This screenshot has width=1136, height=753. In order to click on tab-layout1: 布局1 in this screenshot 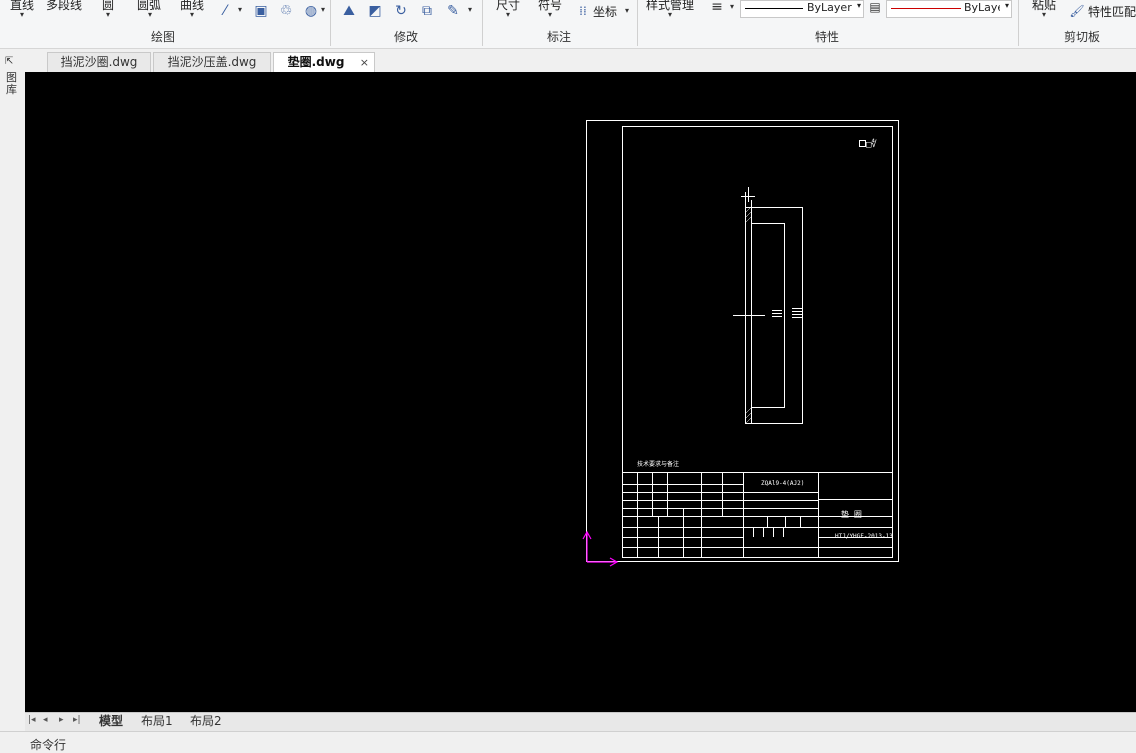, I will do `click(157, 721)`.